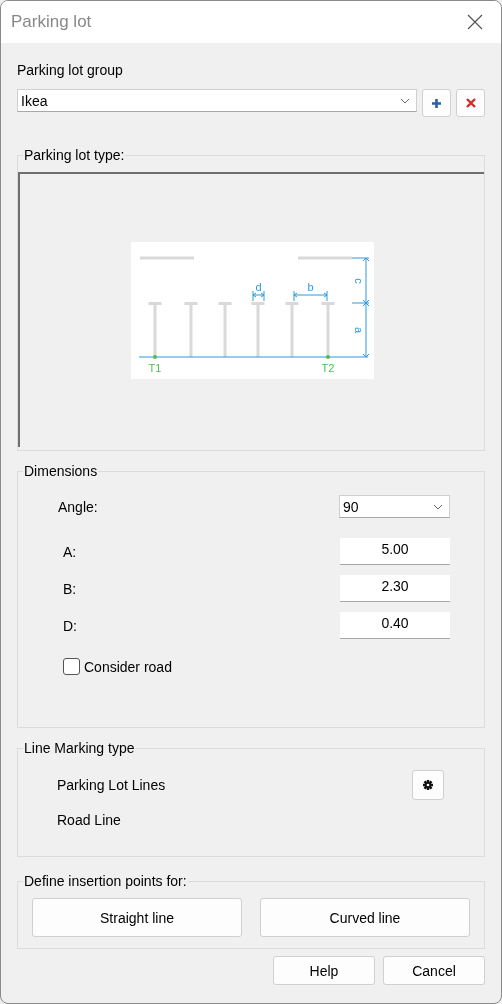 The height and width of the screenshot is (1004, 502). I want to click on plus-icon, so click(437, 103).